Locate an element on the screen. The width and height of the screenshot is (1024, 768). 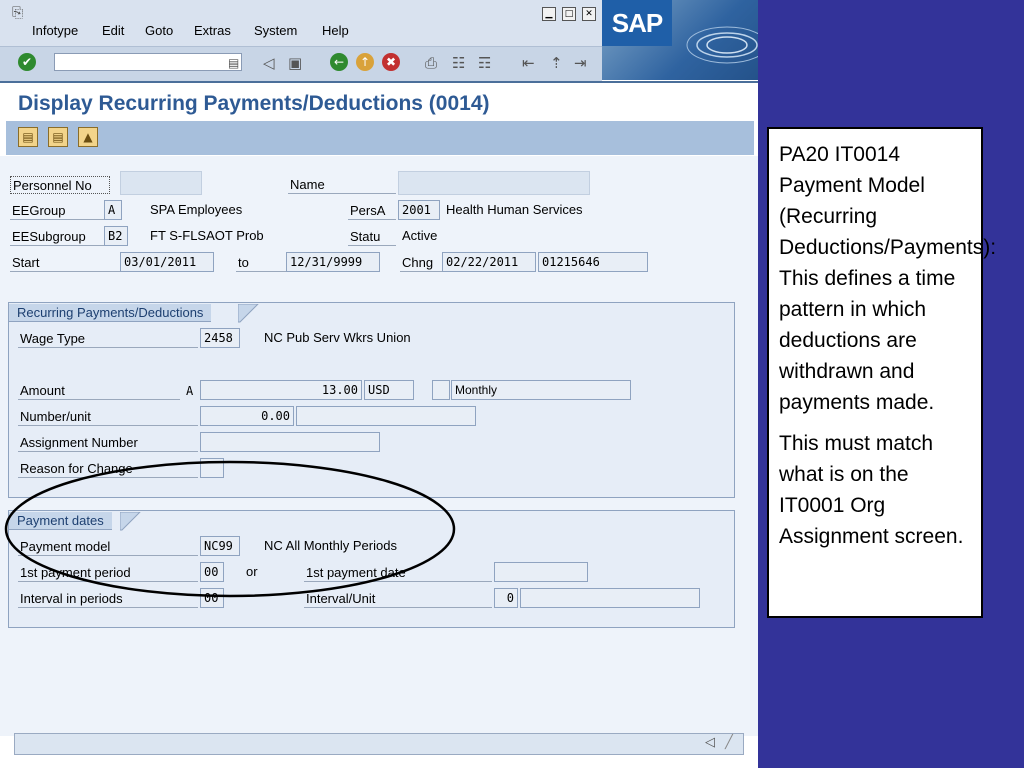
annotation-ellipse is located at coordinates (230, 529).